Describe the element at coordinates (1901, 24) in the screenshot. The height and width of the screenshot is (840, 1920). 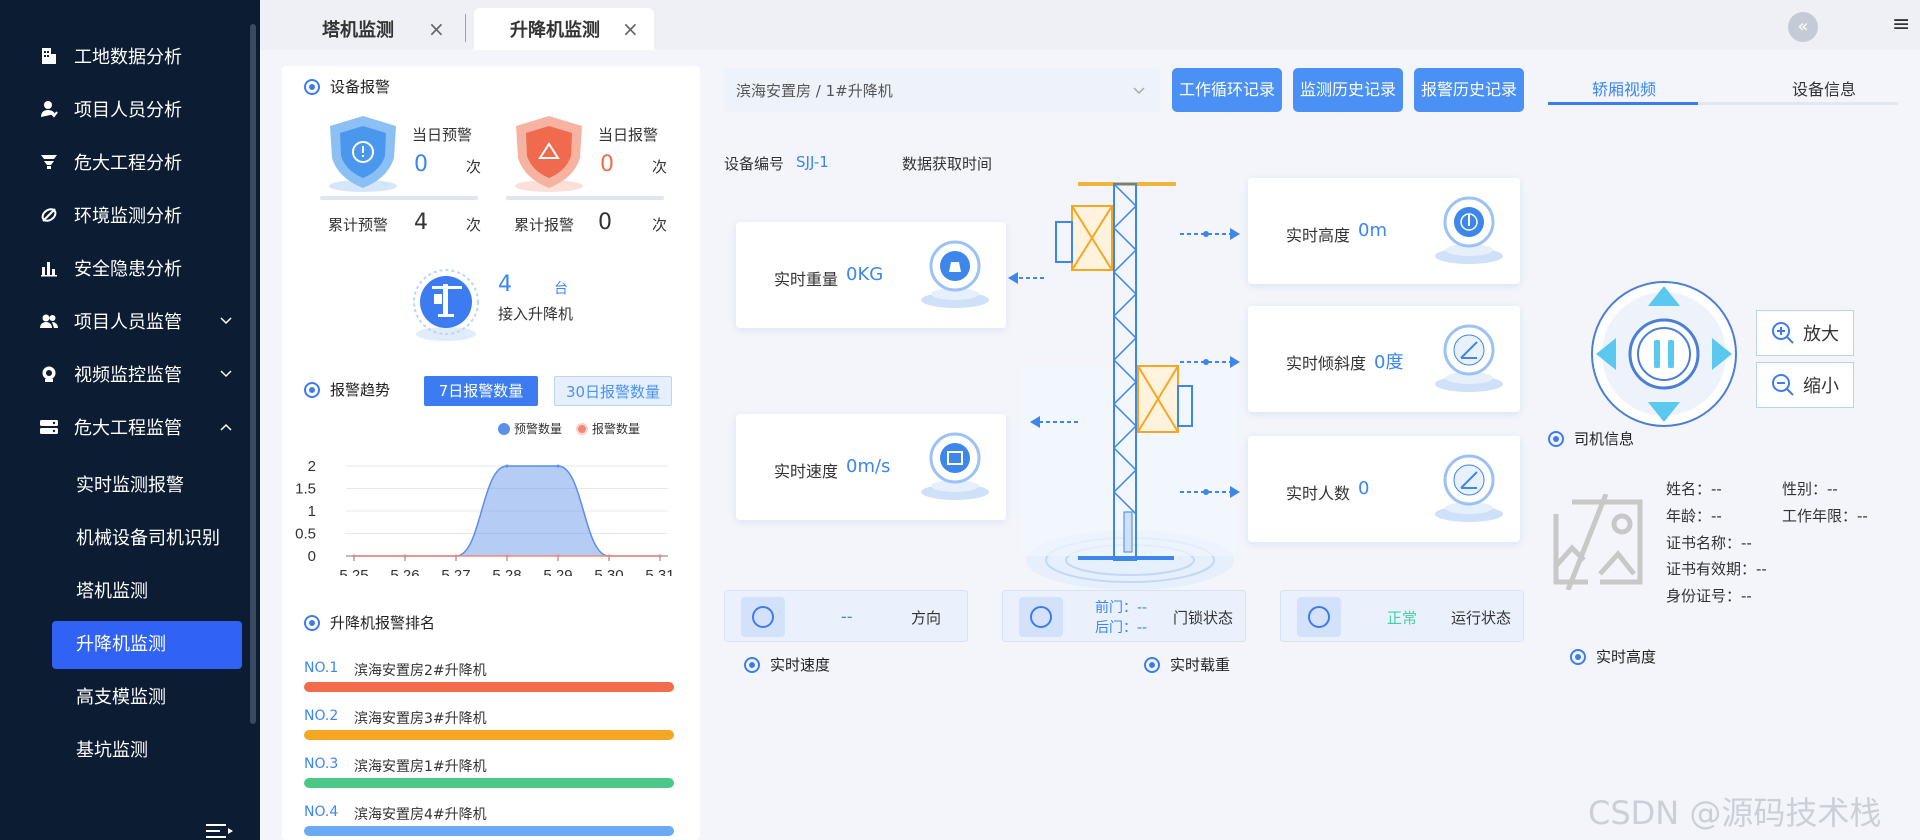
I see `menu-icon: ≡` at that location.